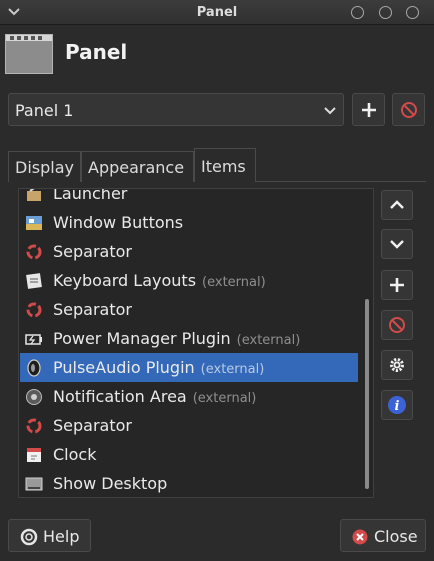 This screenshot has width=434, height=561. Describe the element at coordinates (189, 454) in the screenshot. I see `list-item: Clock` at that location.